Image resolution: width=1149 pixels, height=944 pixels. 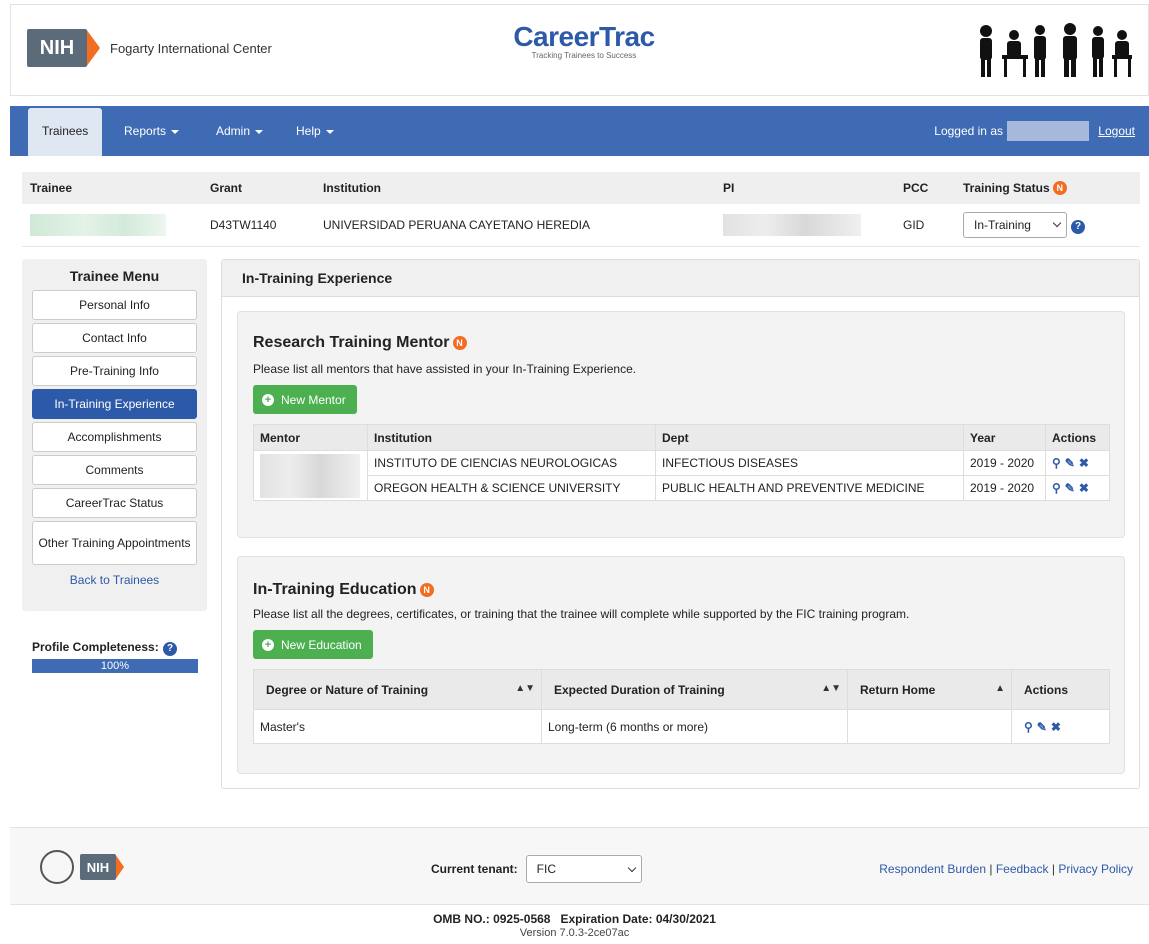 What do you see at coordinates (1056, 50) in the screenshot?
I see `people-silhouettes-icon` at bounding box center [1056, 50].